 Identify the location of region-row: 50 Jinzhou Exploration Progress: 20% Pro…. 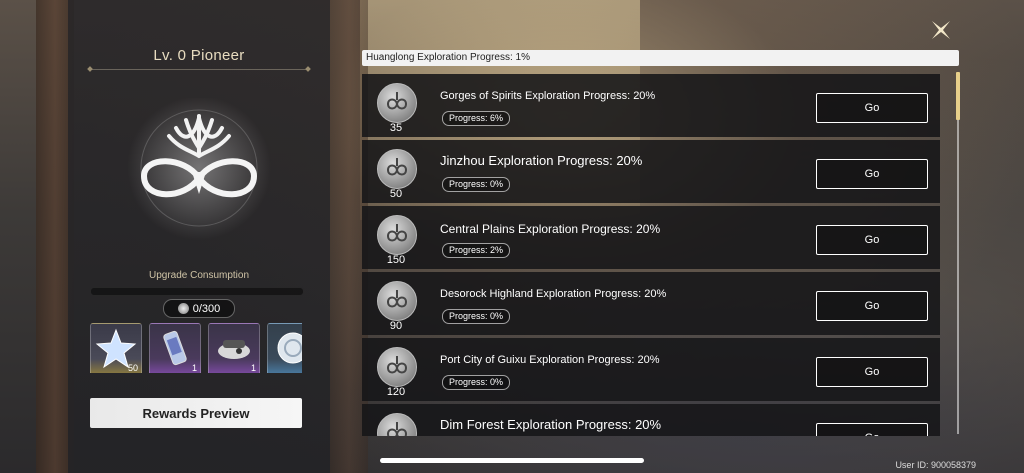
(651, 171).